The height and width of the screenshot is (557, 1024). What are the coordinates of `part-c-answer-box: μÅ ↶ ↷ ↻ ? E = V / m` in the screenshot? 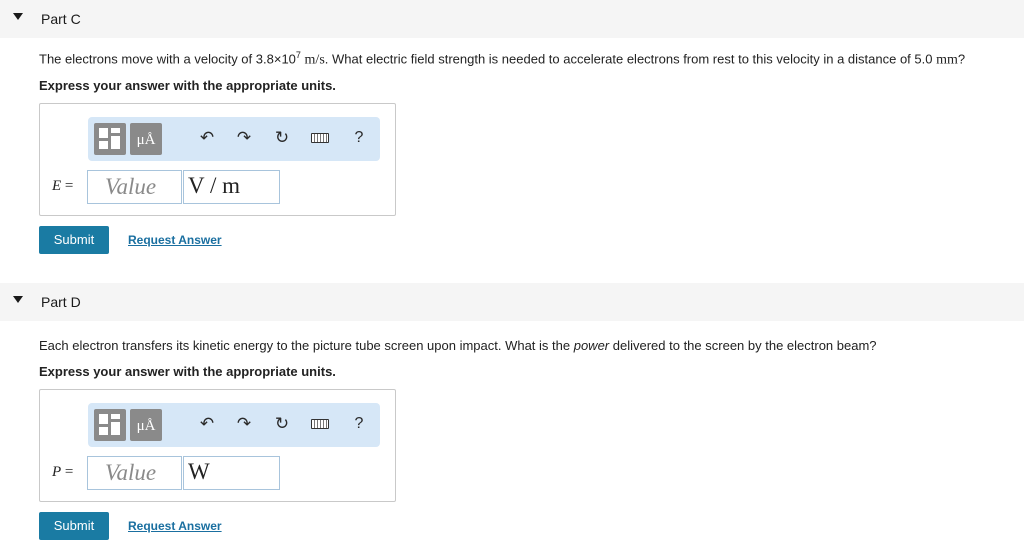 It's located at (217, 159).